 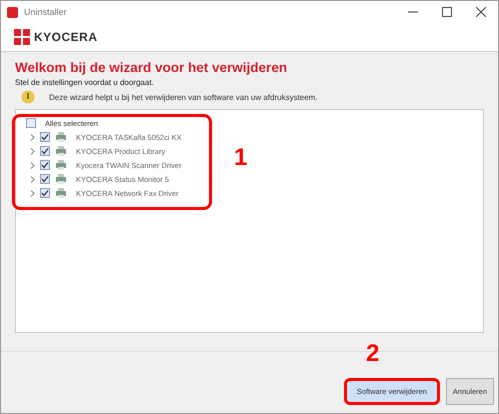 I want to click on callout-number: 1, so click(x=241, y=158).